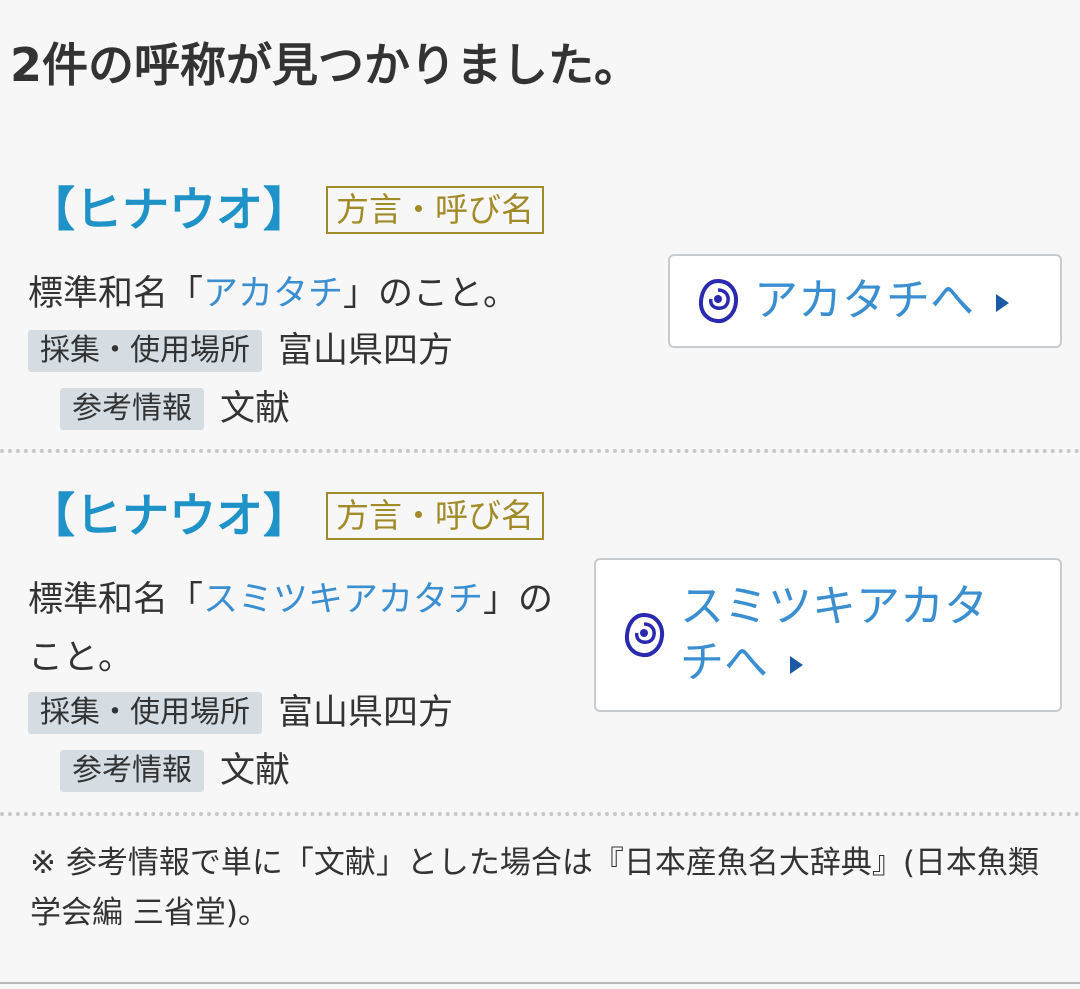  I want to click on goto-fish-button: アカタチへ, so click(865, 301).